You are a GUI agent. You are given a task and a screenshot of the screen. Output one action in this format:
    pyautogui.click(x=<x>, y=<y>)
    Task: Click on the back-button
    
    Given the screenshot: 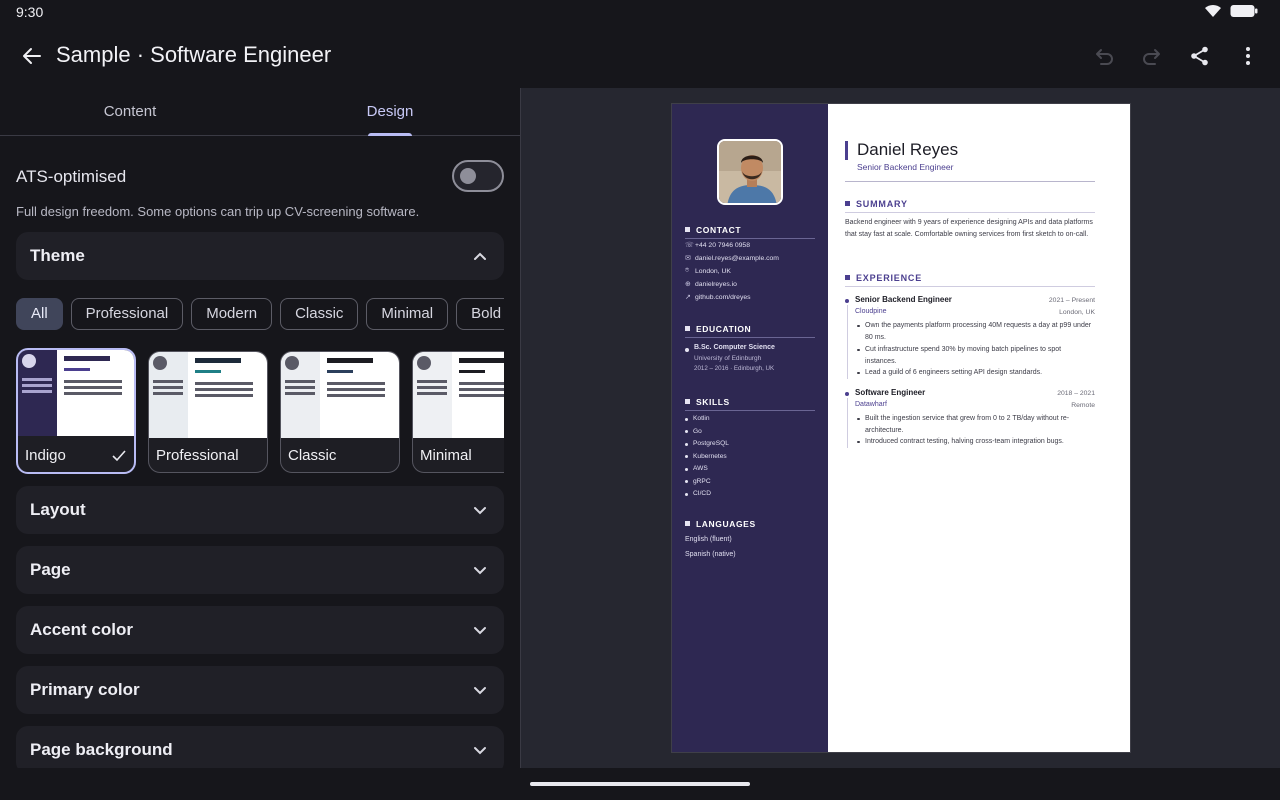 What is the action you would take?
    pyautogui.click(x=32, y=56)
    